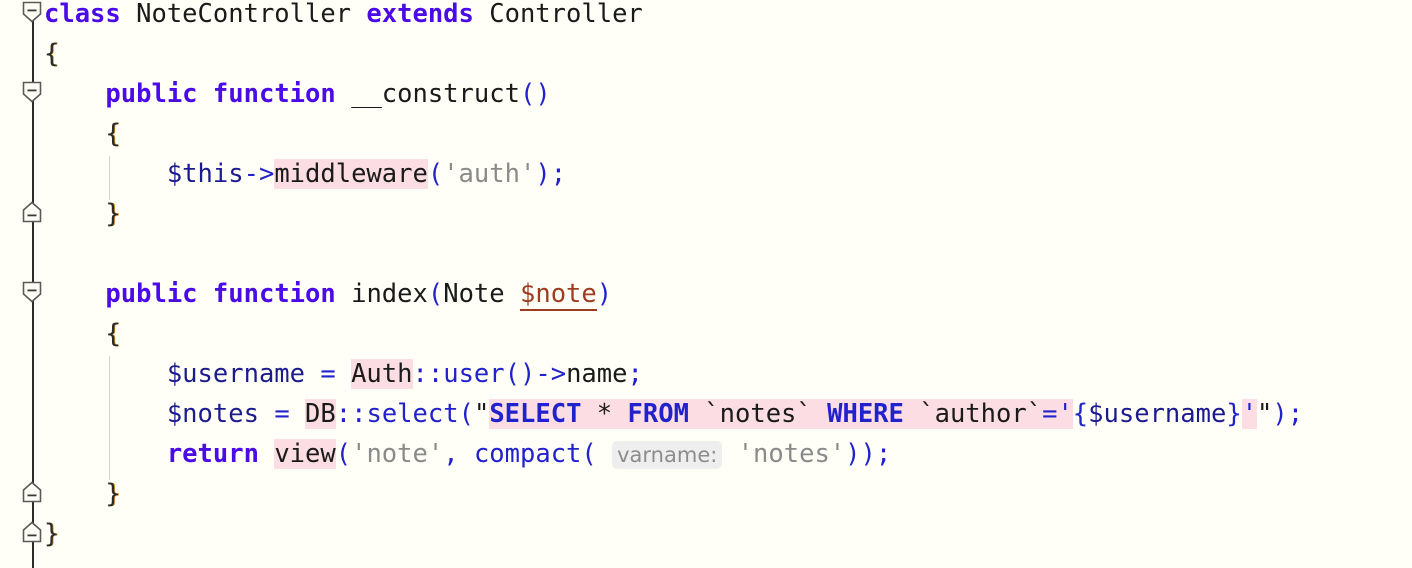  What do you see at coordinates (382, 374) in the screenshot?
I see `highlighted-token: Auth` at bounding box center [382, 374].